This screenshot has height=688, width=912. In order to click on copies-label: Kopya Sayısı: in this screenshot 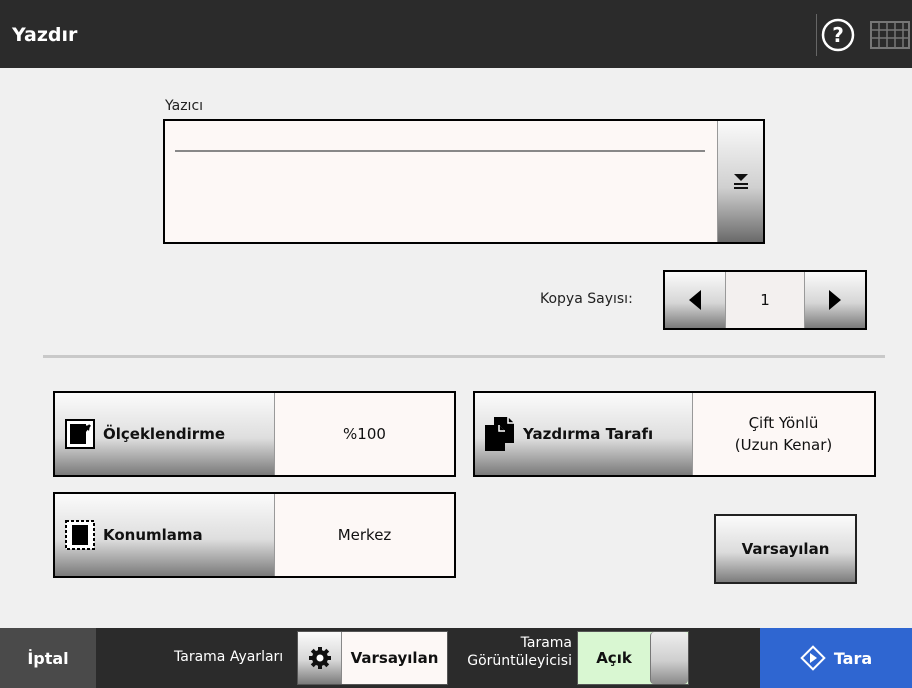, I will do `click(586, 299)`.